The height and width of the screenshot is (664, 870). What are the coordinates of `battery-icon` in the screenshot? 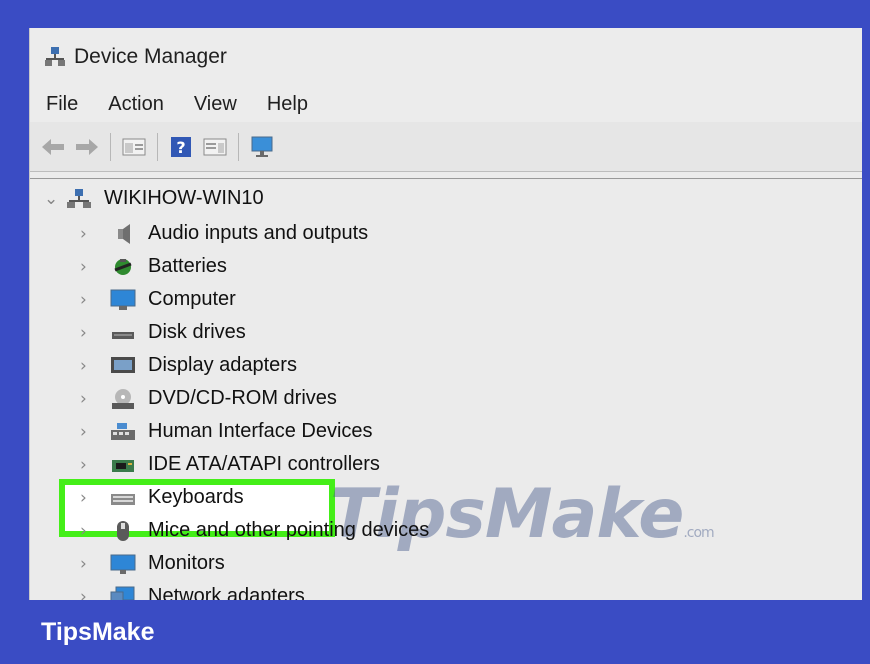 It's located at (123, 267).